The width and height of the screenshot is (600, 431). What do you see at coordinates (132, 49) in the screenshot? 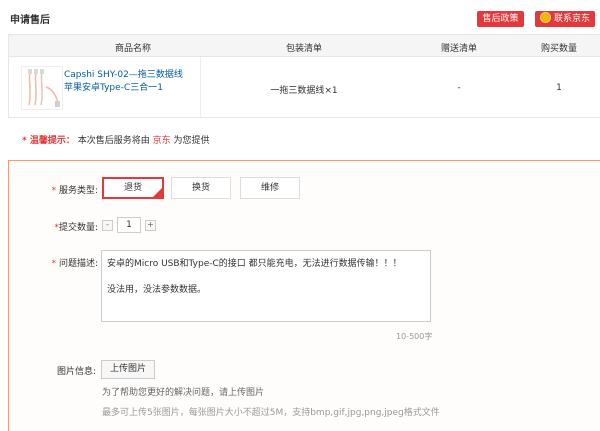
I see `header-product-name: 商品名称` at bounding box center [132, 49].